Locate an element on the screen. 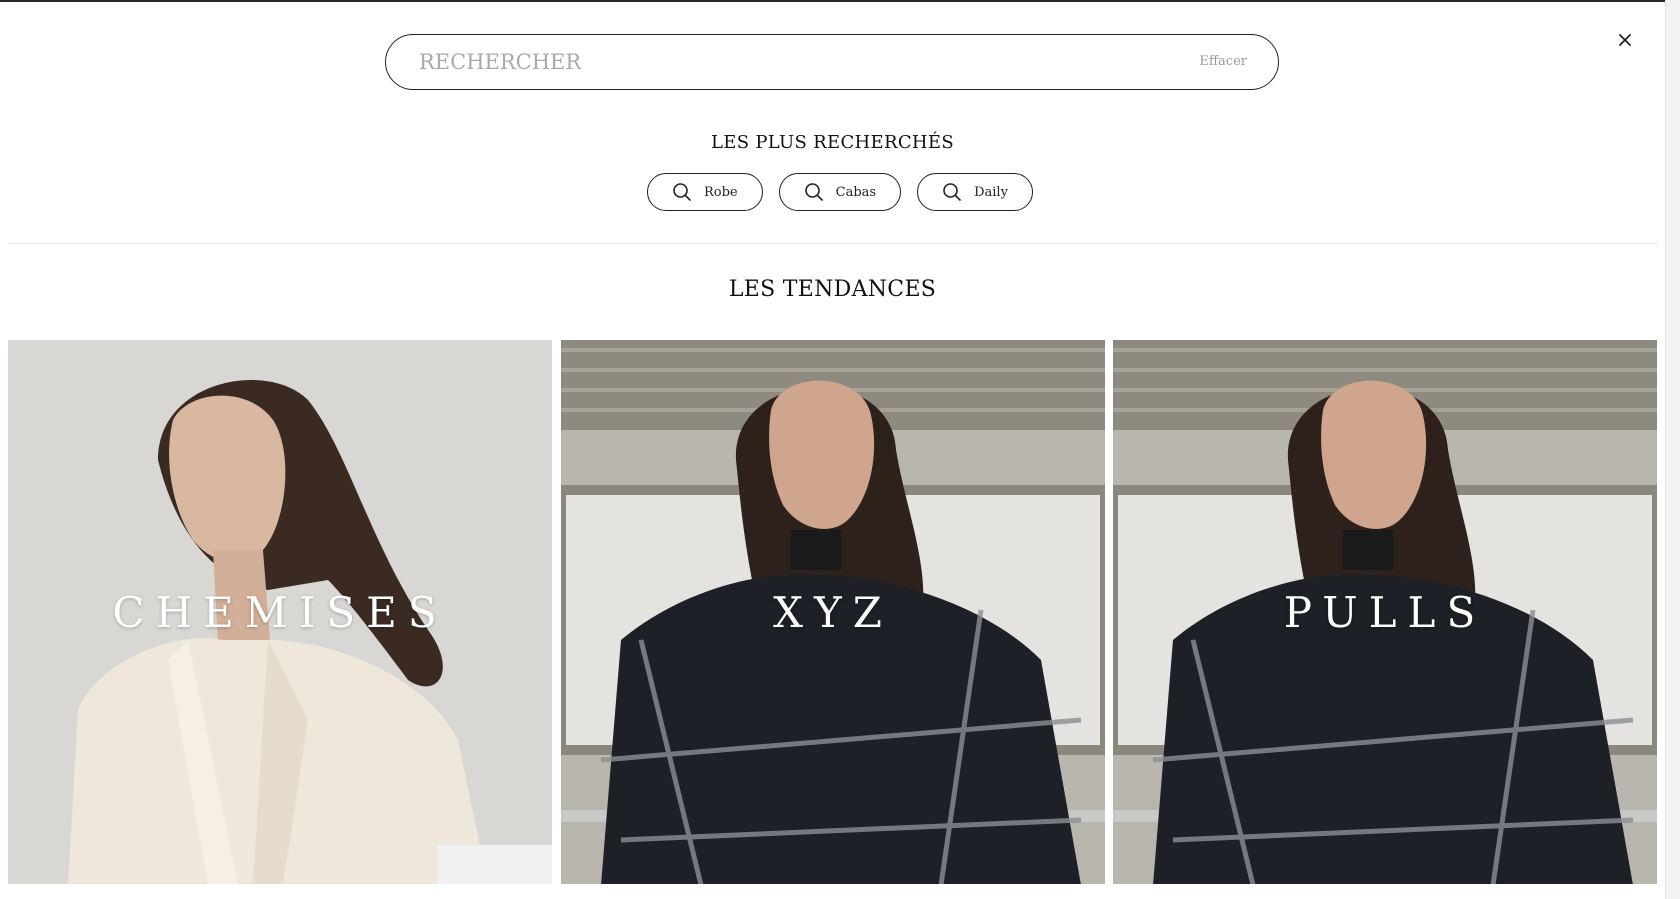  search-input is located at coordinates (789, 62).